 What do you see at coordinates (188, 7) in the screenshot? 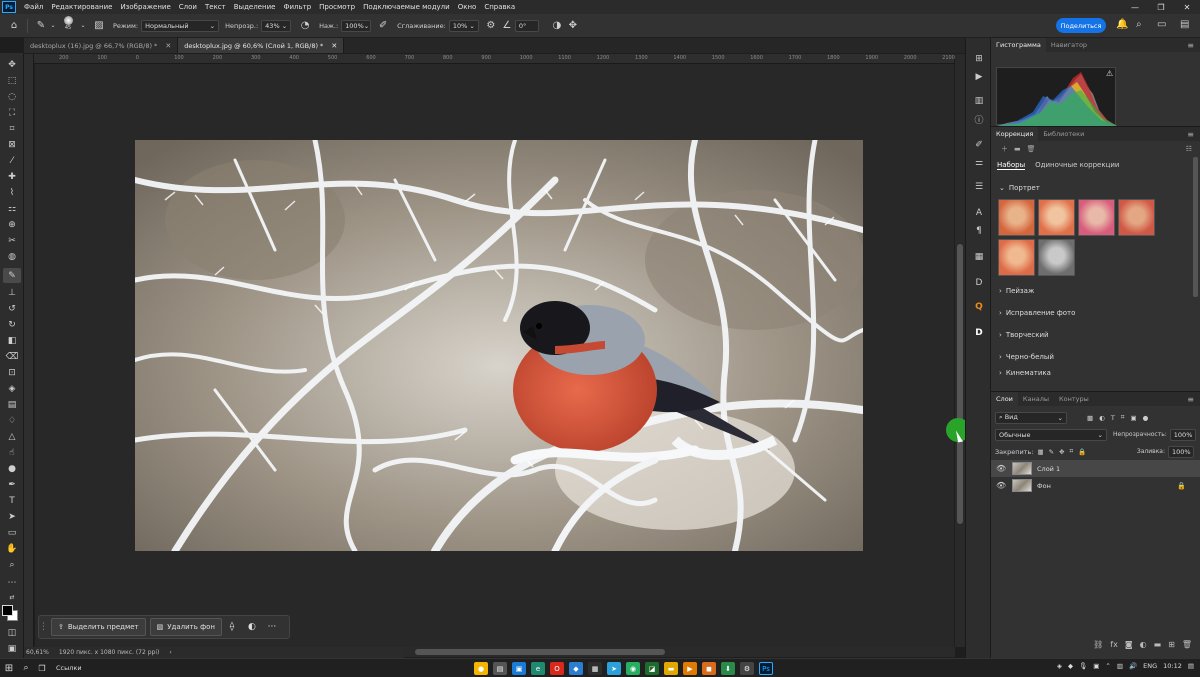
I see `menu-layers: Слои` at bounding box center [188, 7].